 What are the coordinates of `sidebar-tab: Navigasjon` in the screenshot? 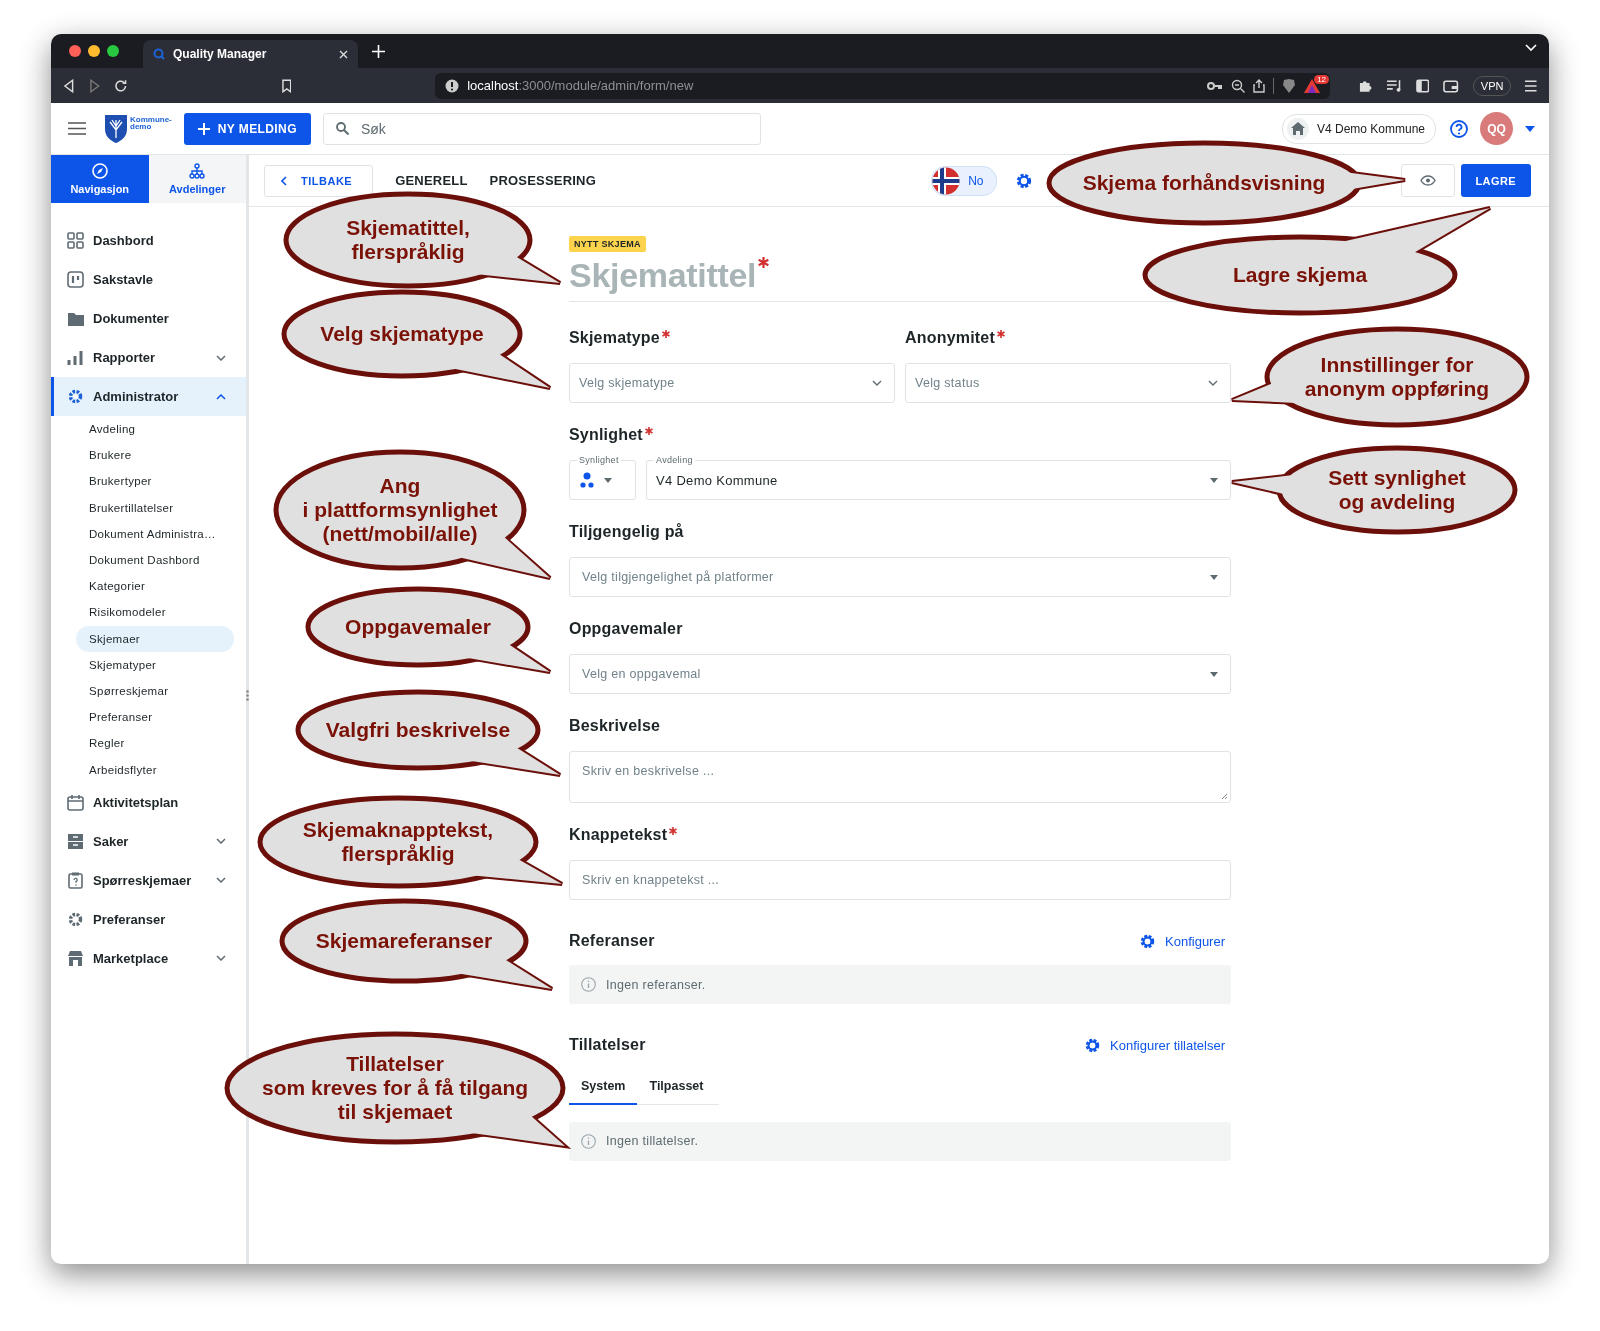 It's located at (100, 179).